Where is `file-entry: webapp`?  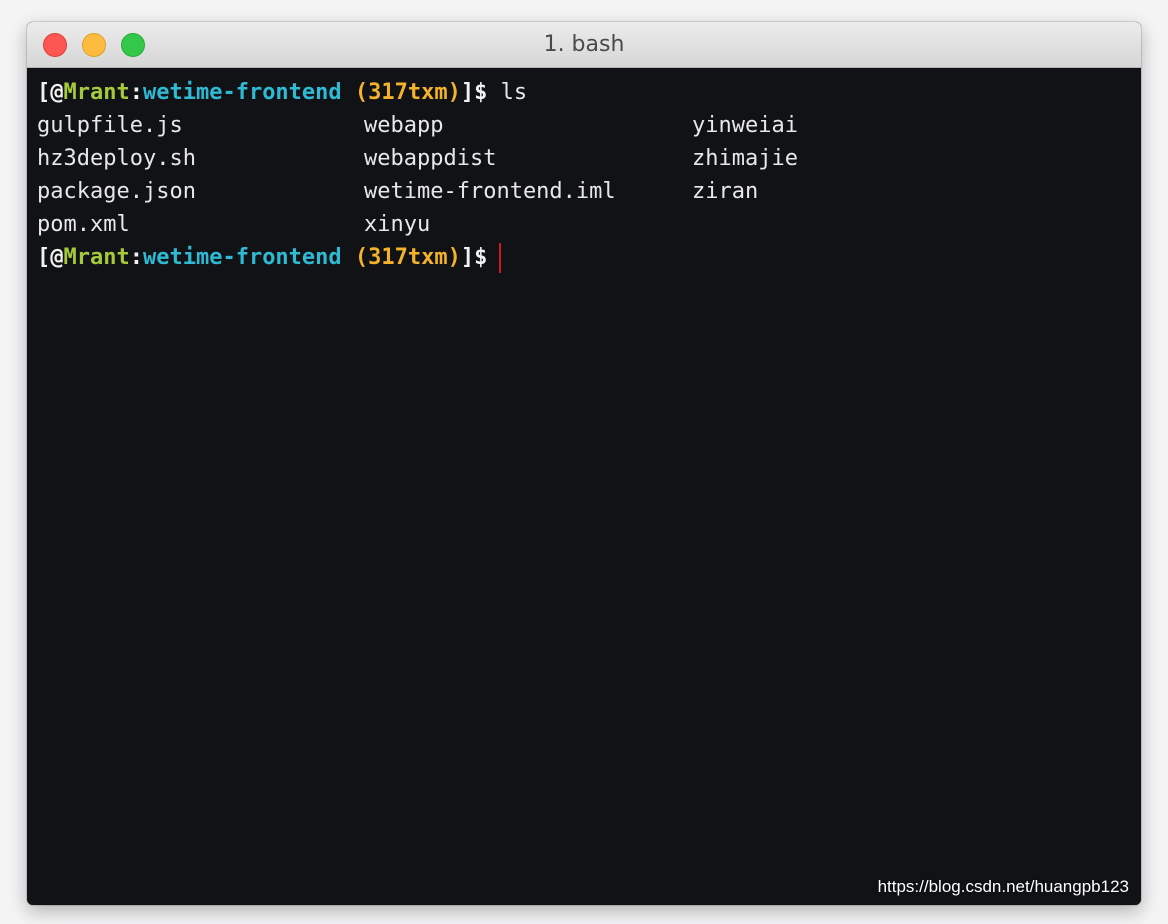
file-entry: webapp is located at coordinates (404, 125).